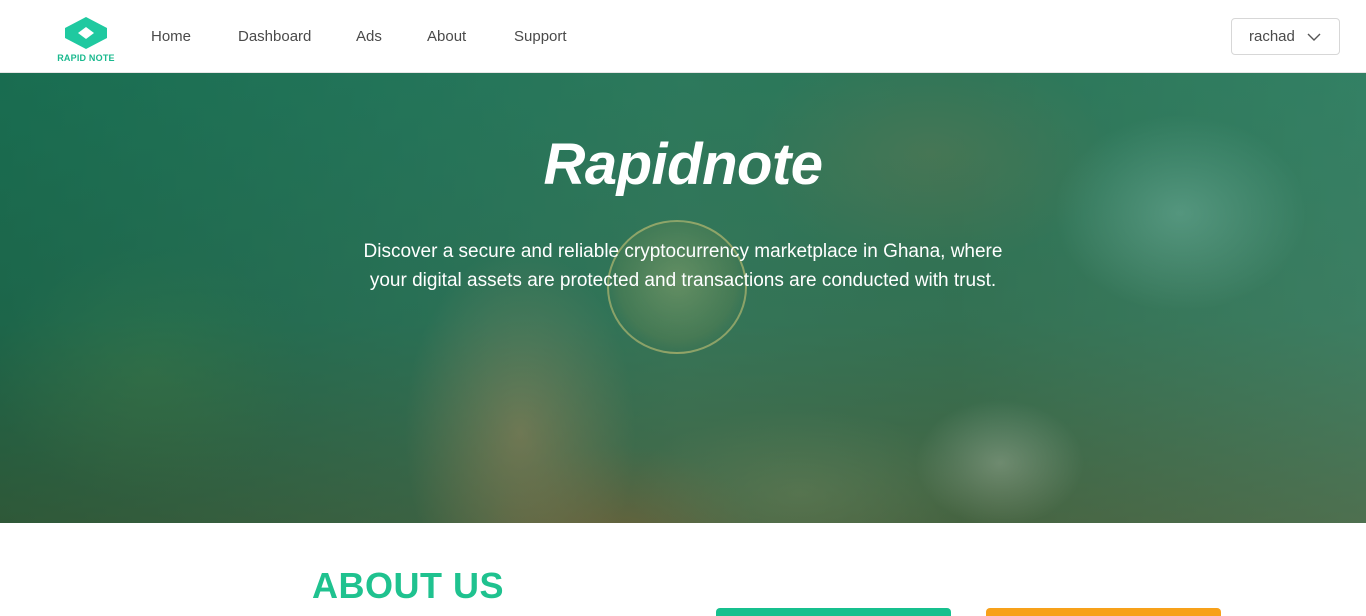  Describe the element at coordinates (683, 164) in the screenshot. I see `hero-title: Rapidnote` at that location.